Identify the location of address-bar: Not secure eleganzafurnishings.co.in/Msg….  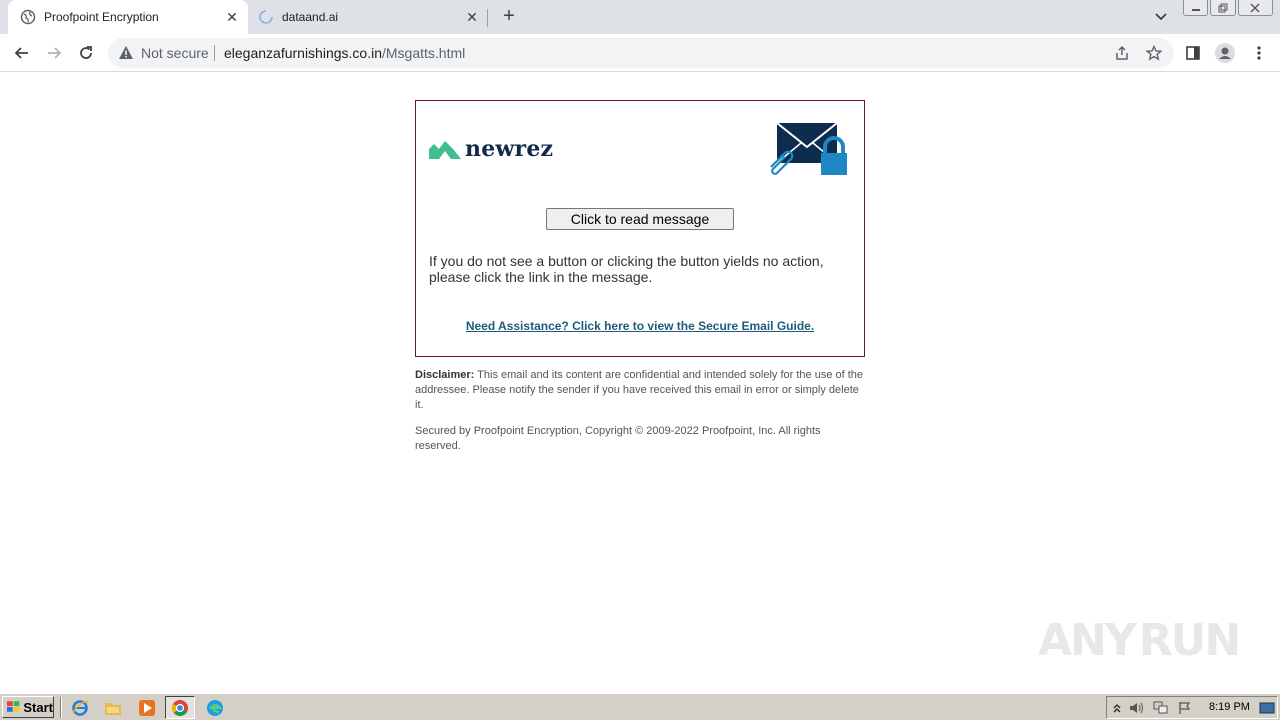
(641, 53).